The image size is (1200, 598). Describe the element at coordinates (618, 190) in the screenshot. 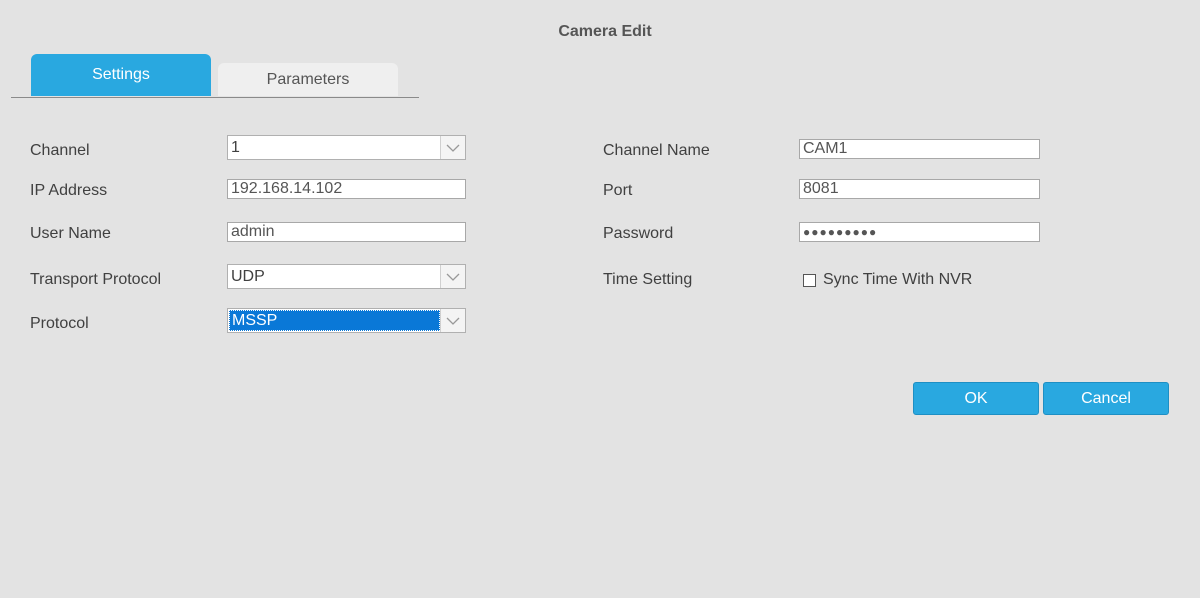

I see `port-label: Port` at that location.